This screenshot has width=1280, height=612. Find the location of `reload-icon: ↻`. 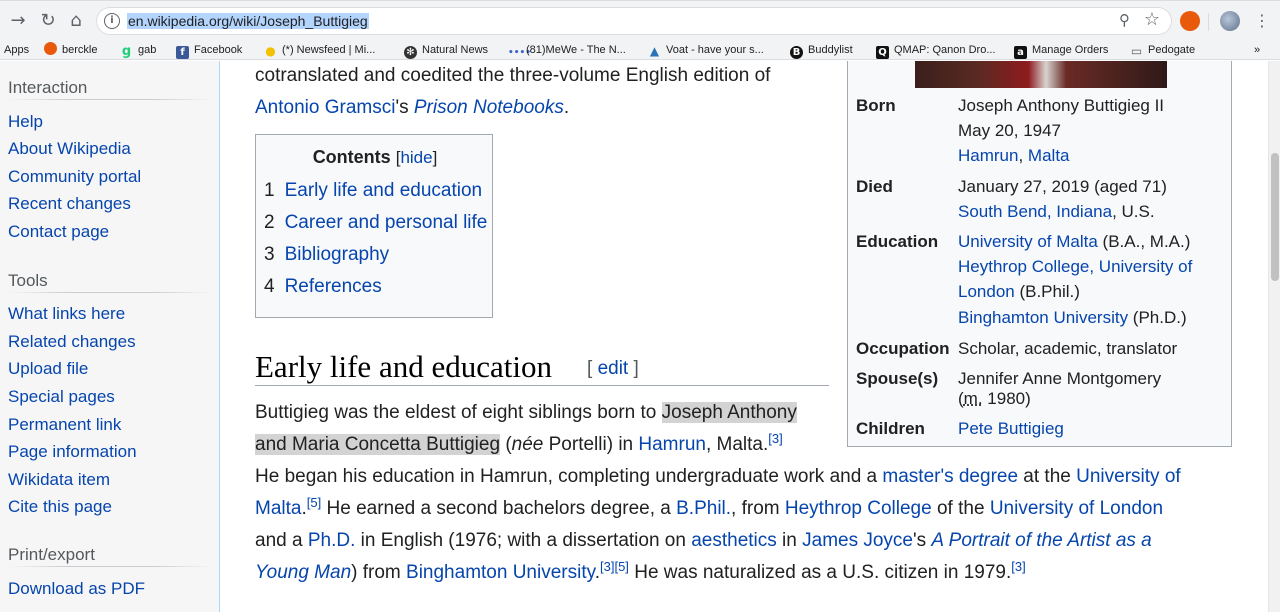

reload-icon: ↻ is located at coordinates (48, 21).